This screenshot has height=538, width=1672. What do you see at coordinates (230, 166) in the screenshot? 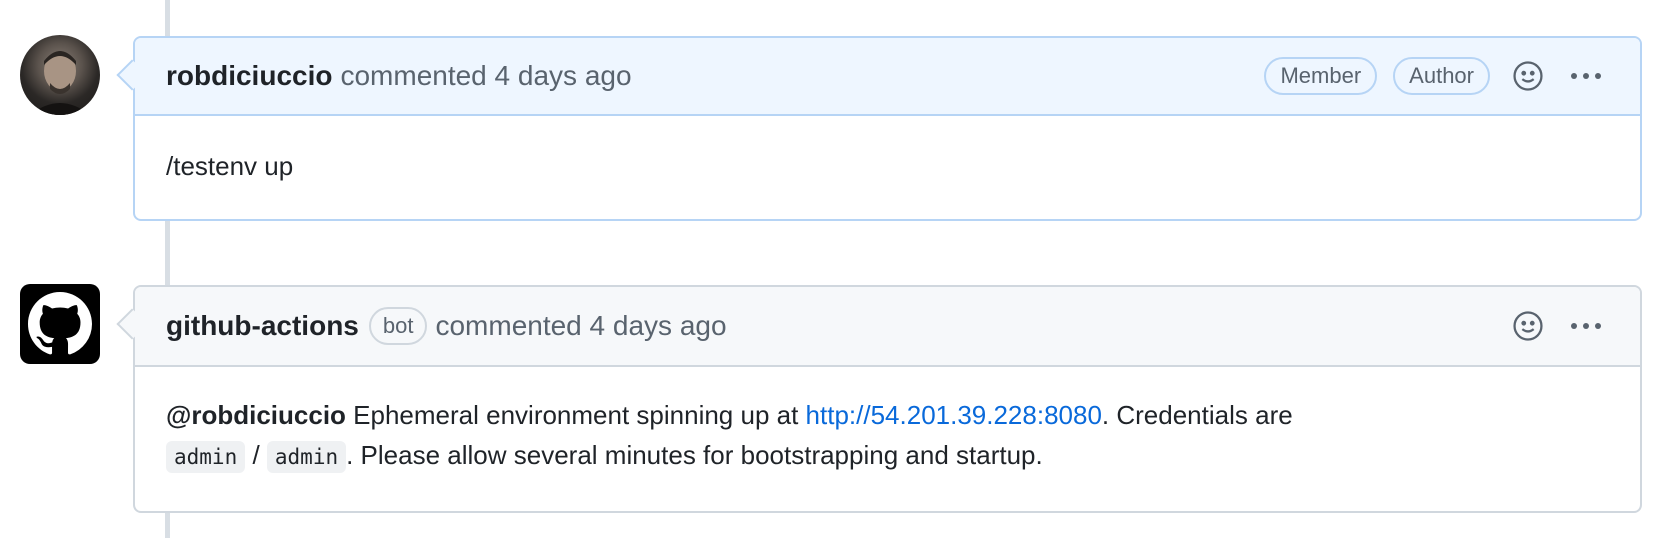
I see `comment-text: /testenv up` at bounding box center [230, 166].